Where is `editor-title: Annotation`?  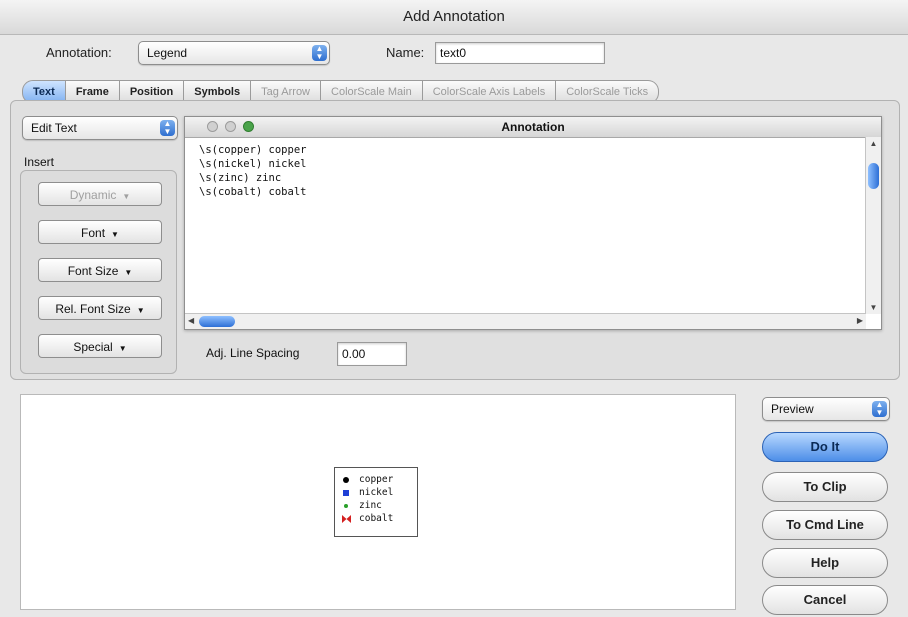 editor-title: Annotation is located at coordinates (533, 127).